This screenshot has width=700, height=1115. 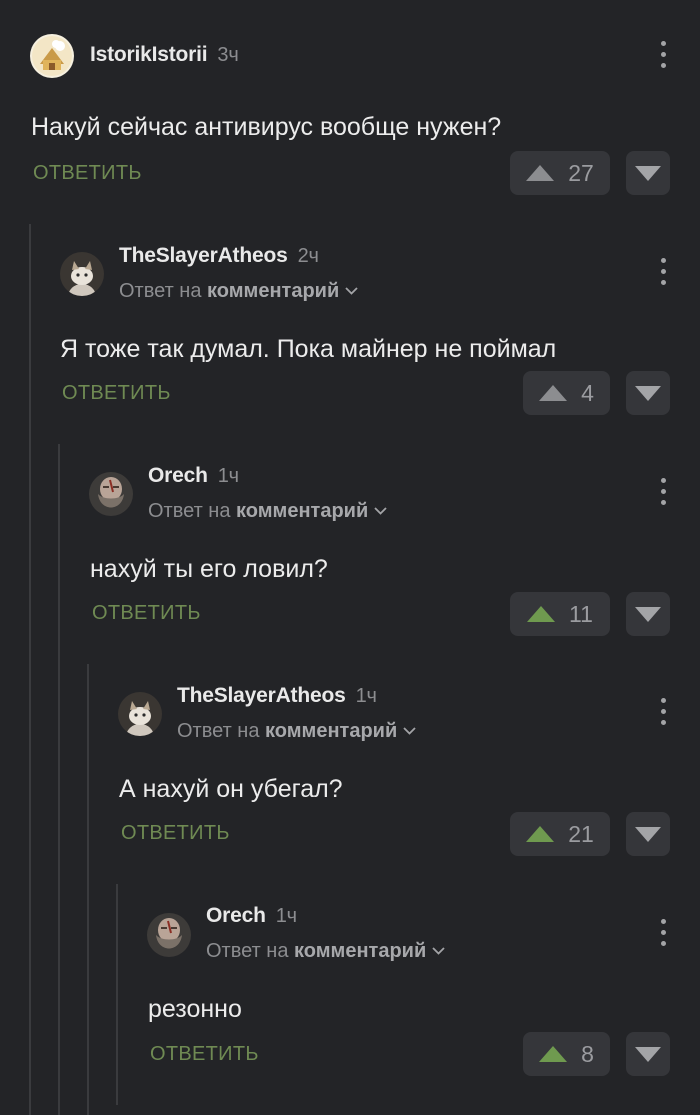 What do you see at coordinates (560, 834) in the screenshot?
I see `vote-up-button: 21` at bounding box center [560, 834].